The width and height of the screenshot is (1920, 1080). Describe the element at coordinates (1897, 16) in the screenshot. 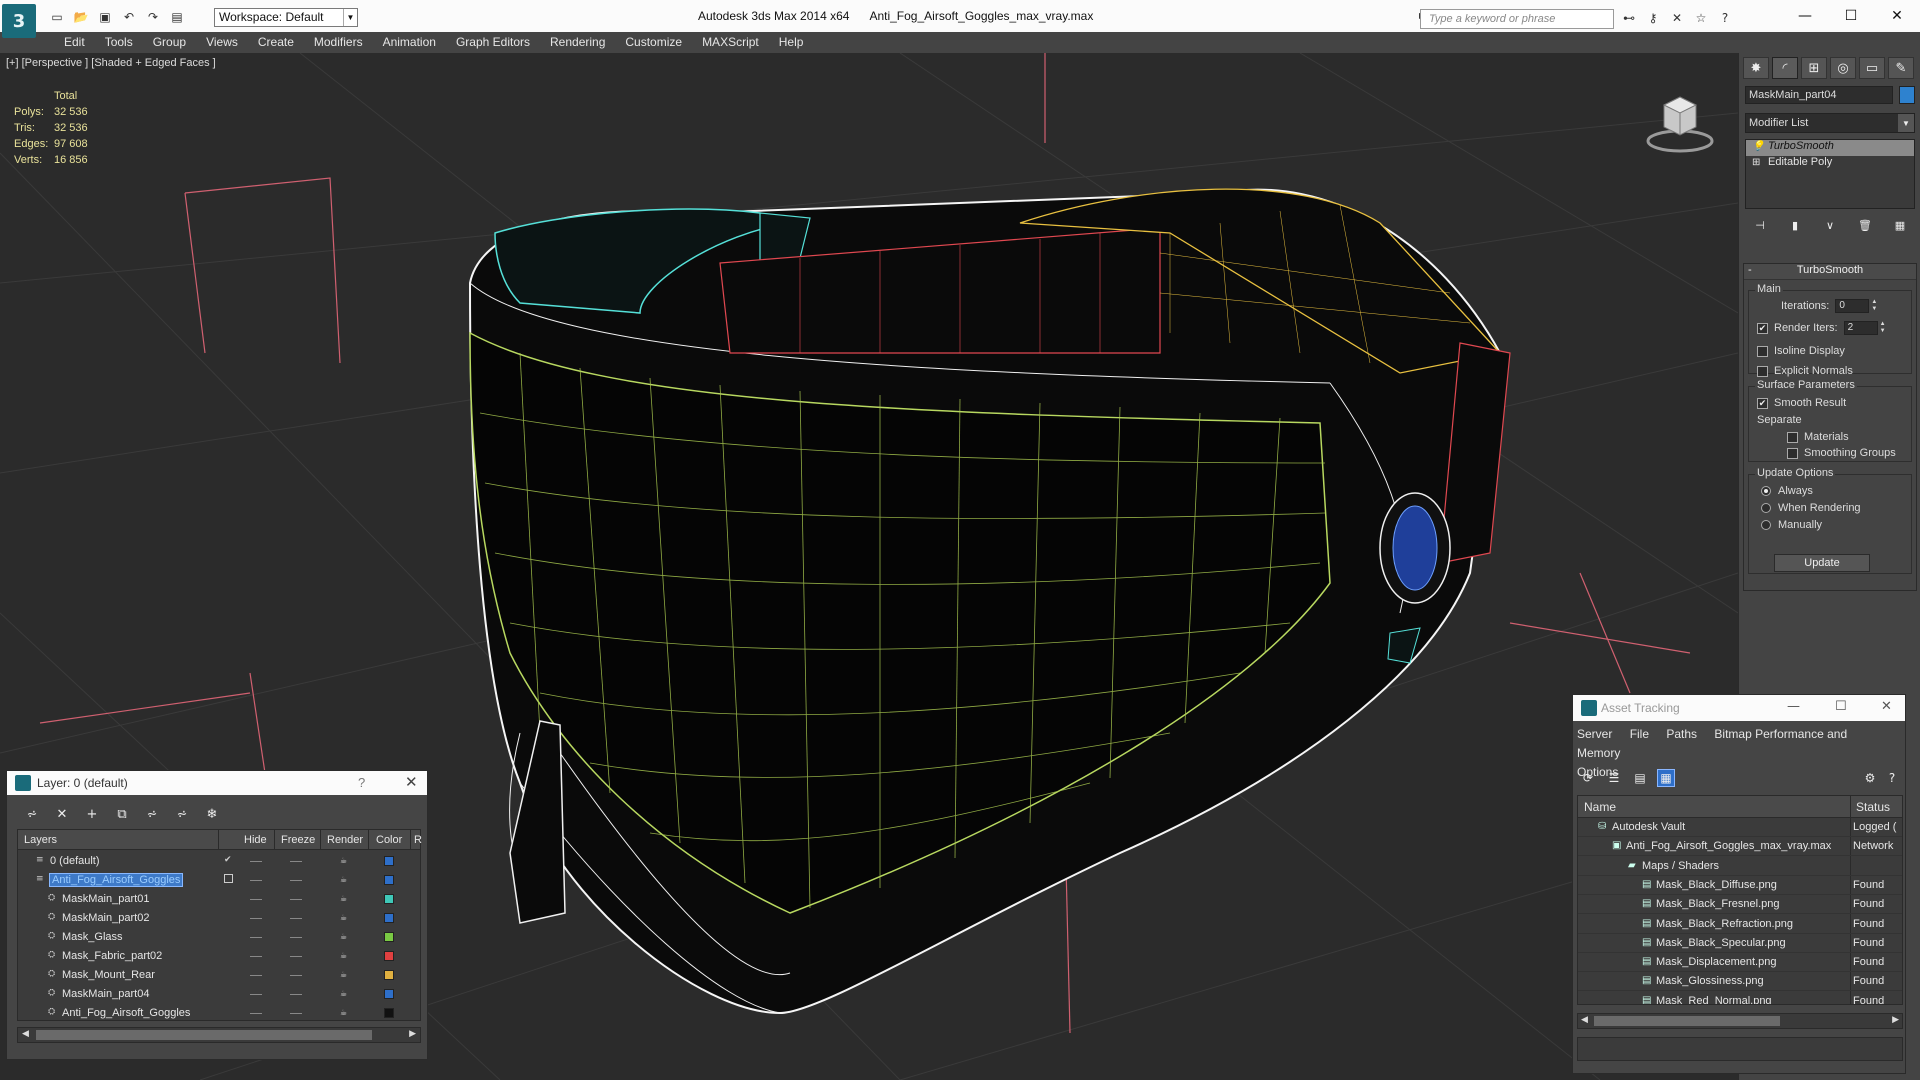

I see `close-button: ✕` at that location.